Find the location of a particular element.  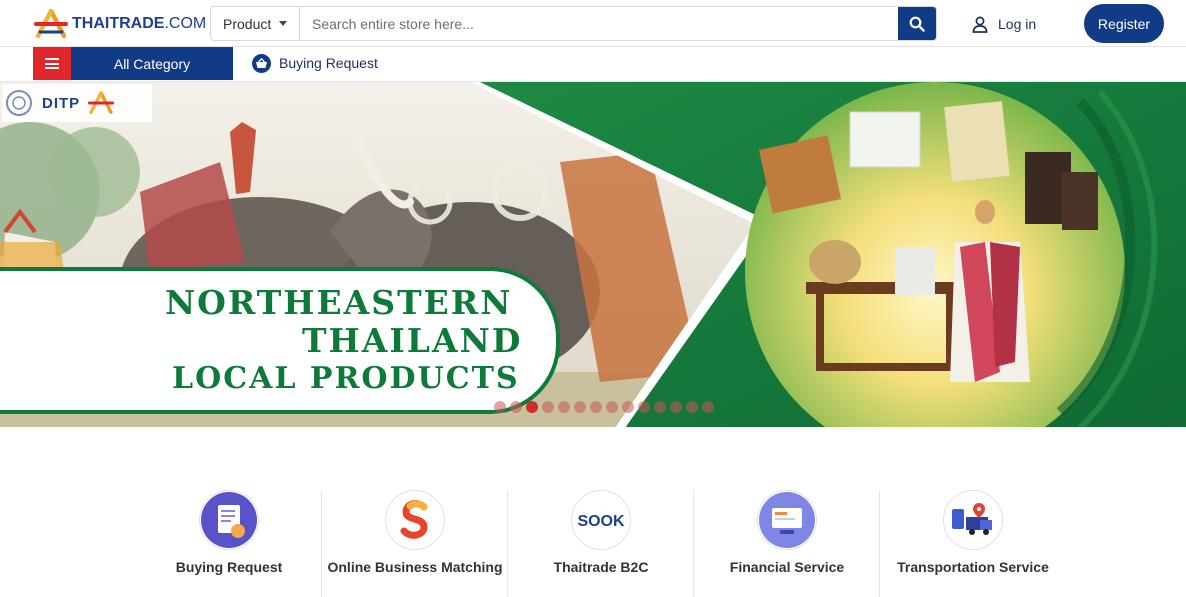

service-label: Financial Service is located at coordinates (787, 567).